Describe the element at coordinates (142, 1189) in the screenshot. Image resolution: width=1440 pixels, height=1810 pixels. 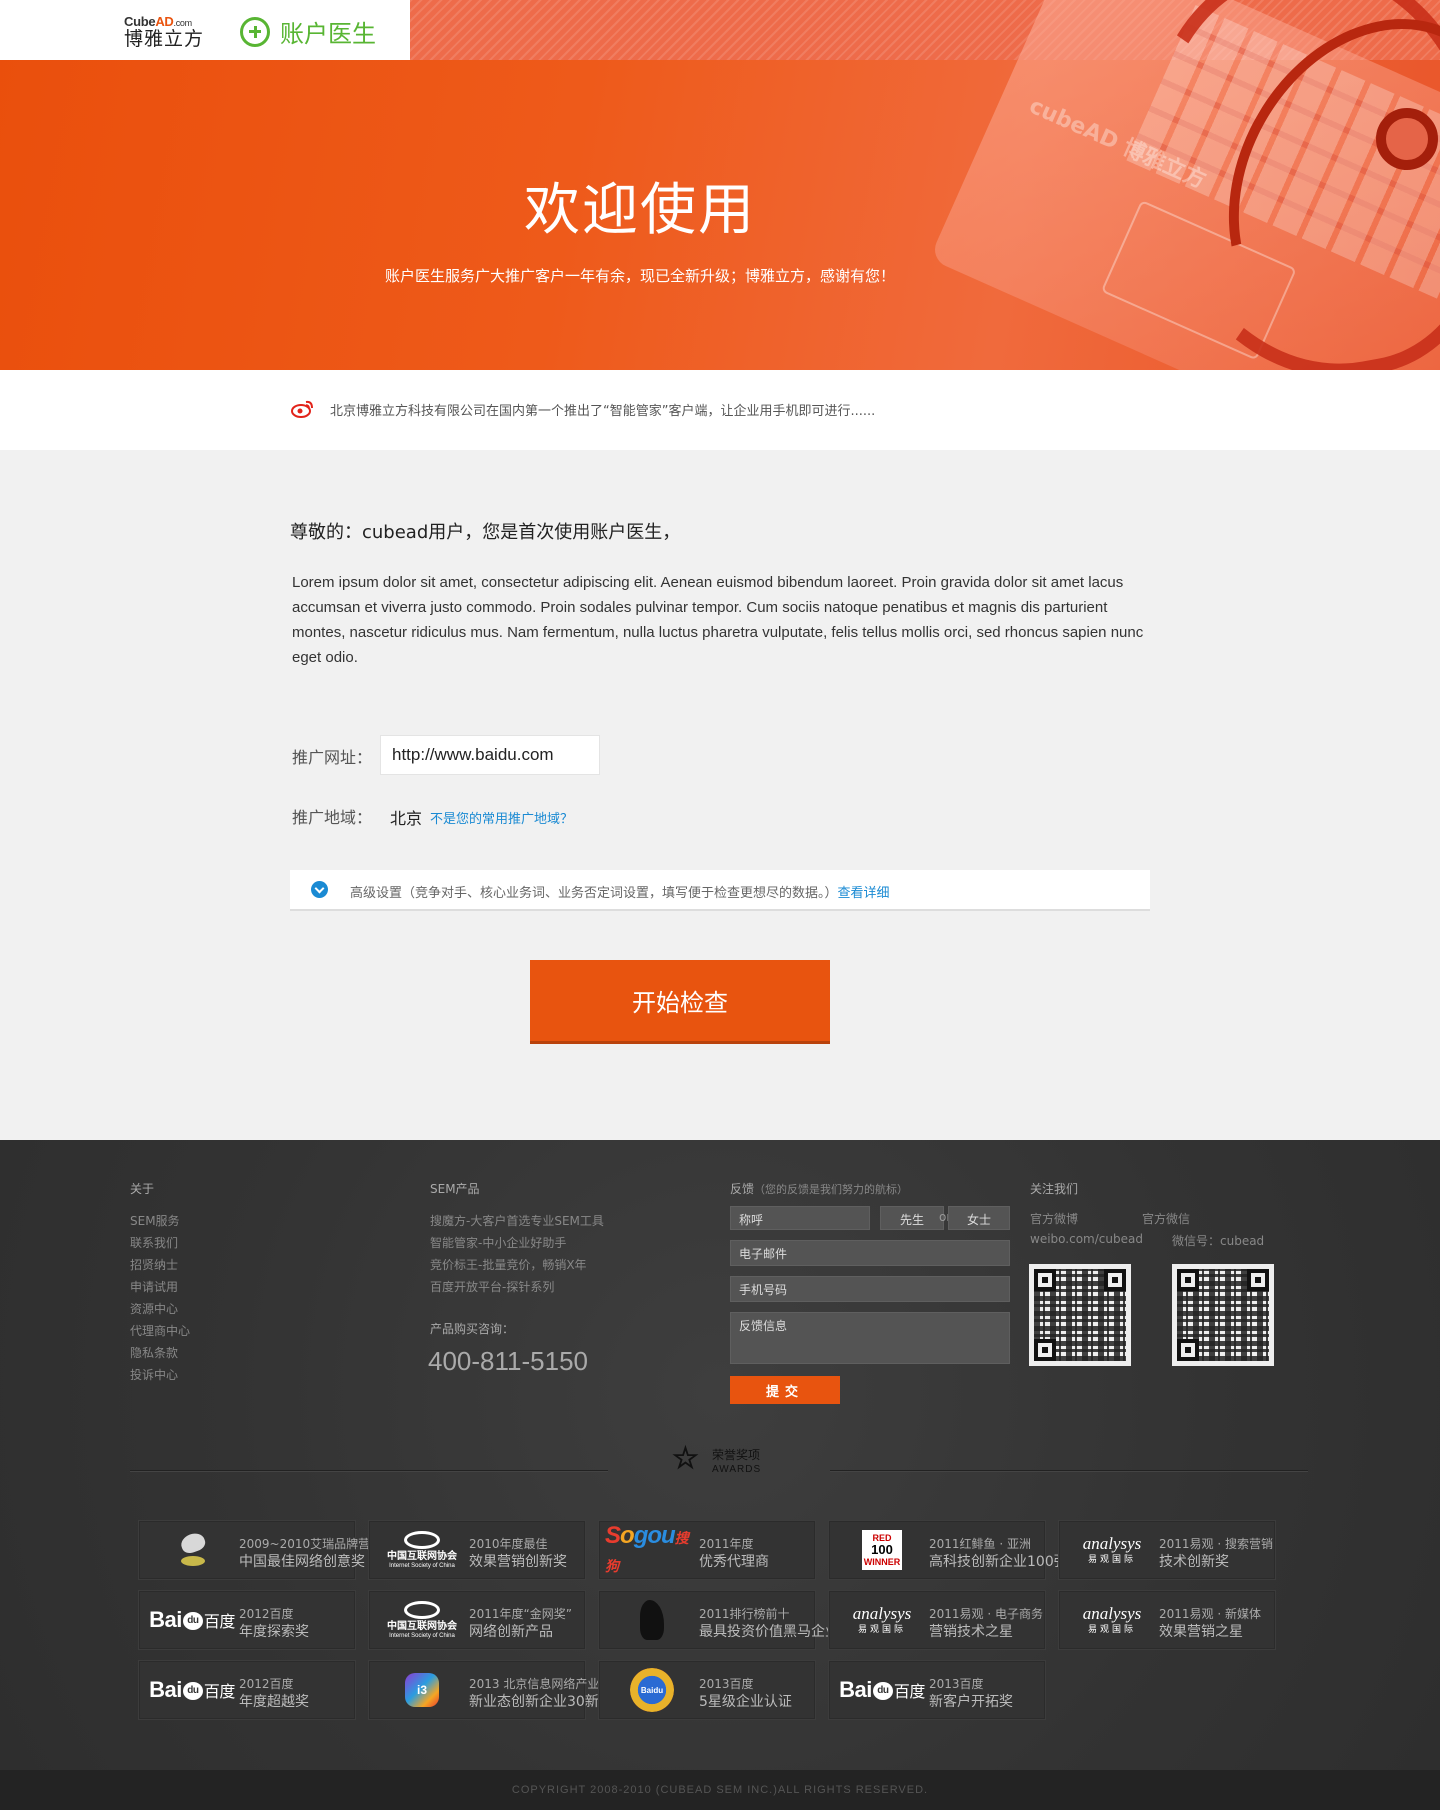
I see `about-title: 关于` at that location.